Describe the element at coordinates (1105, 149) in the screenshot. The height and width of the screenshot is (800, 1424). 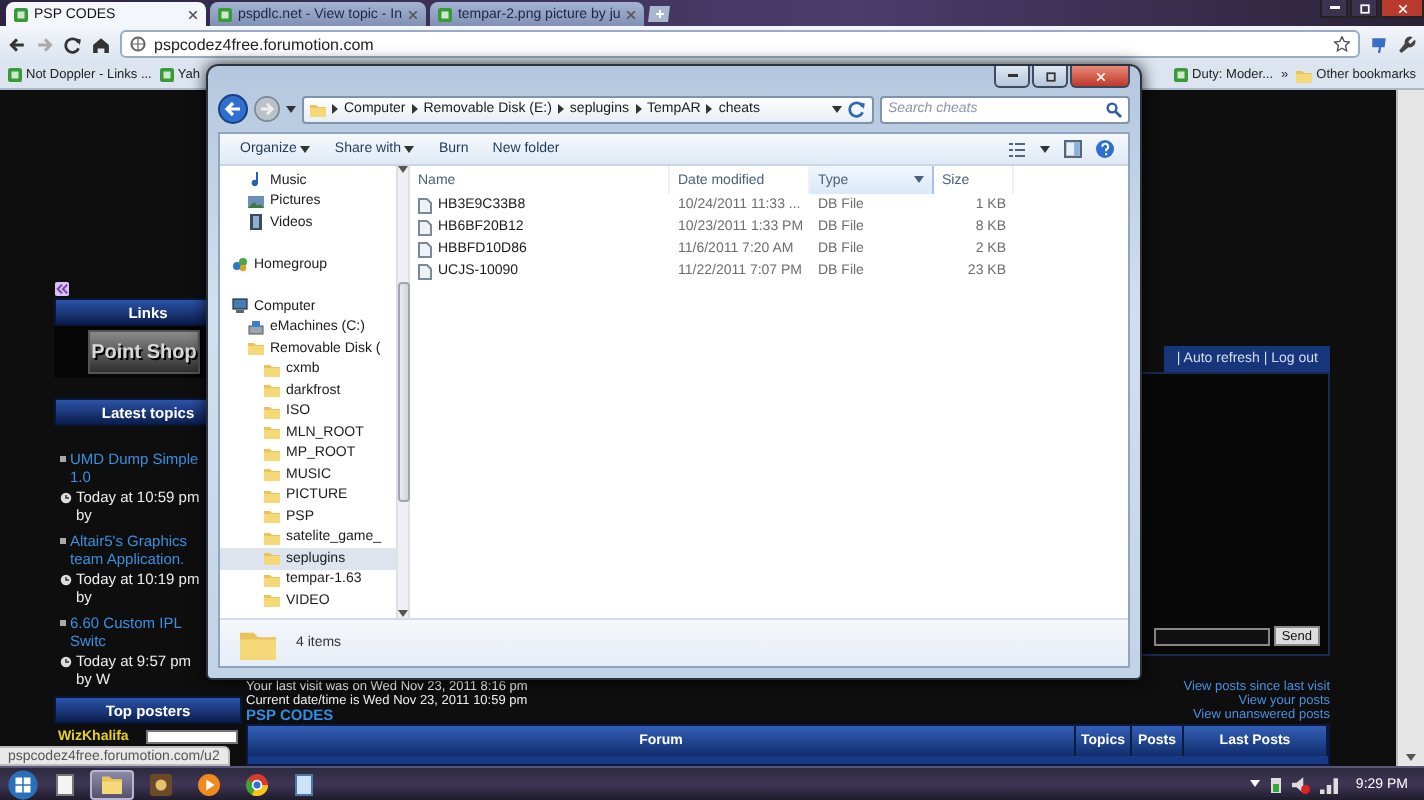
I see `help-icon` at that location.